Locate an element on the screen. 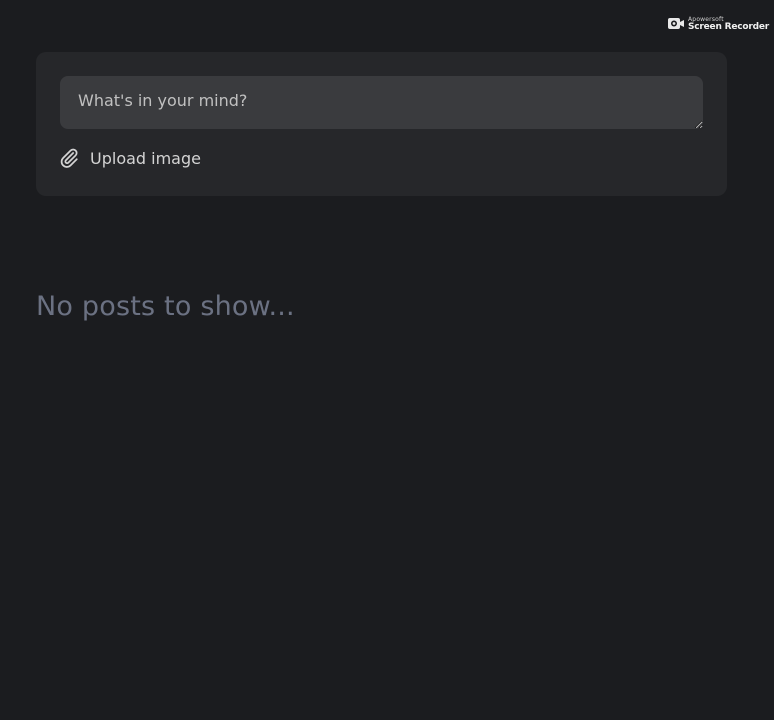 Image resolution: width=774 pixels, height=720 pixels. camera-icon is located at coordinates (676, 23).